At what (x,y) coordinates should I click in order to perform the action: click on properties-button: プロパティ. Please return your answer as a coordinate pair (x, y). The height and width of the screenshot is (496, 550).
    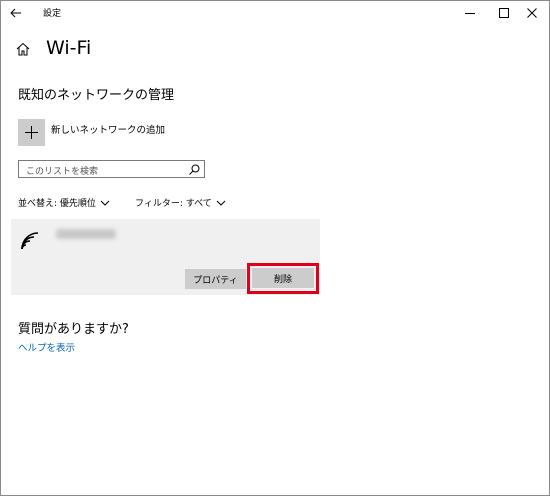
    Looking at the image, I should click on (215, 279).